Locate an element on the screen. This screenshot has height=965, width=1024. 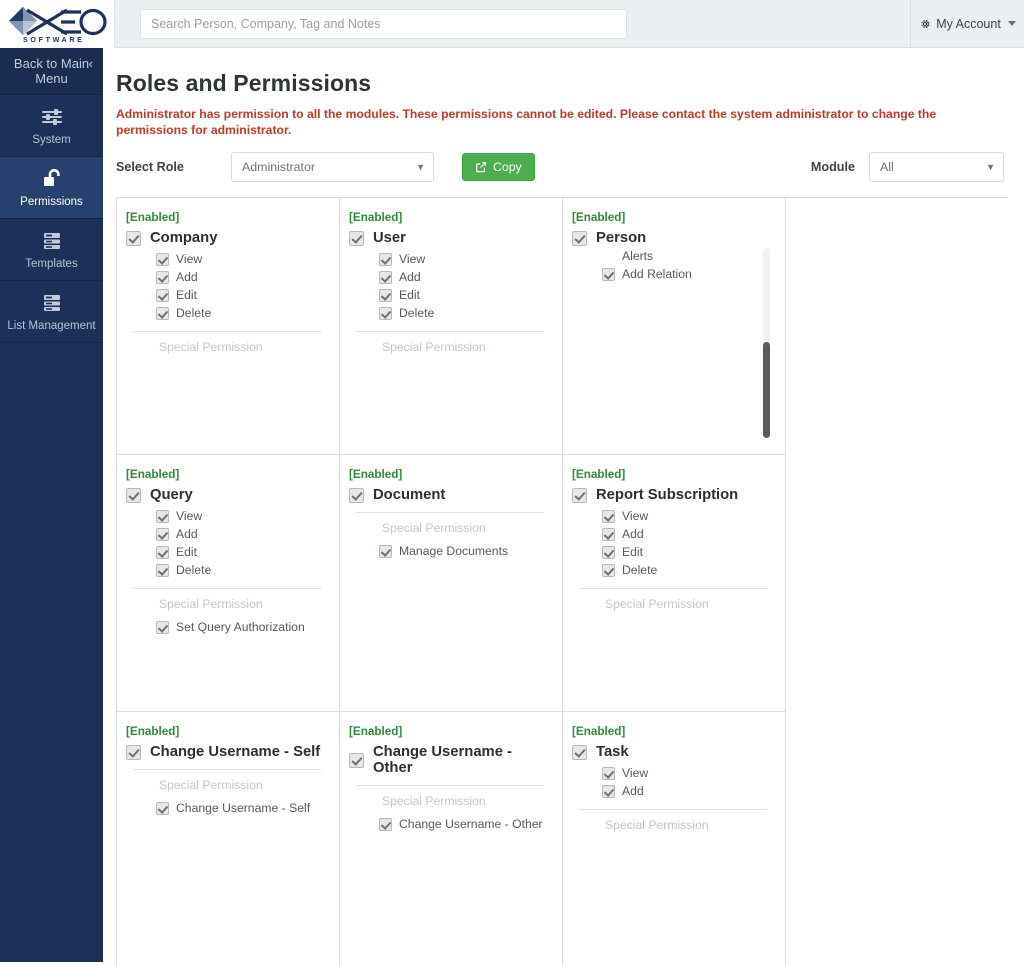
scrollbar-thumb is located at coordinates (766, 390).